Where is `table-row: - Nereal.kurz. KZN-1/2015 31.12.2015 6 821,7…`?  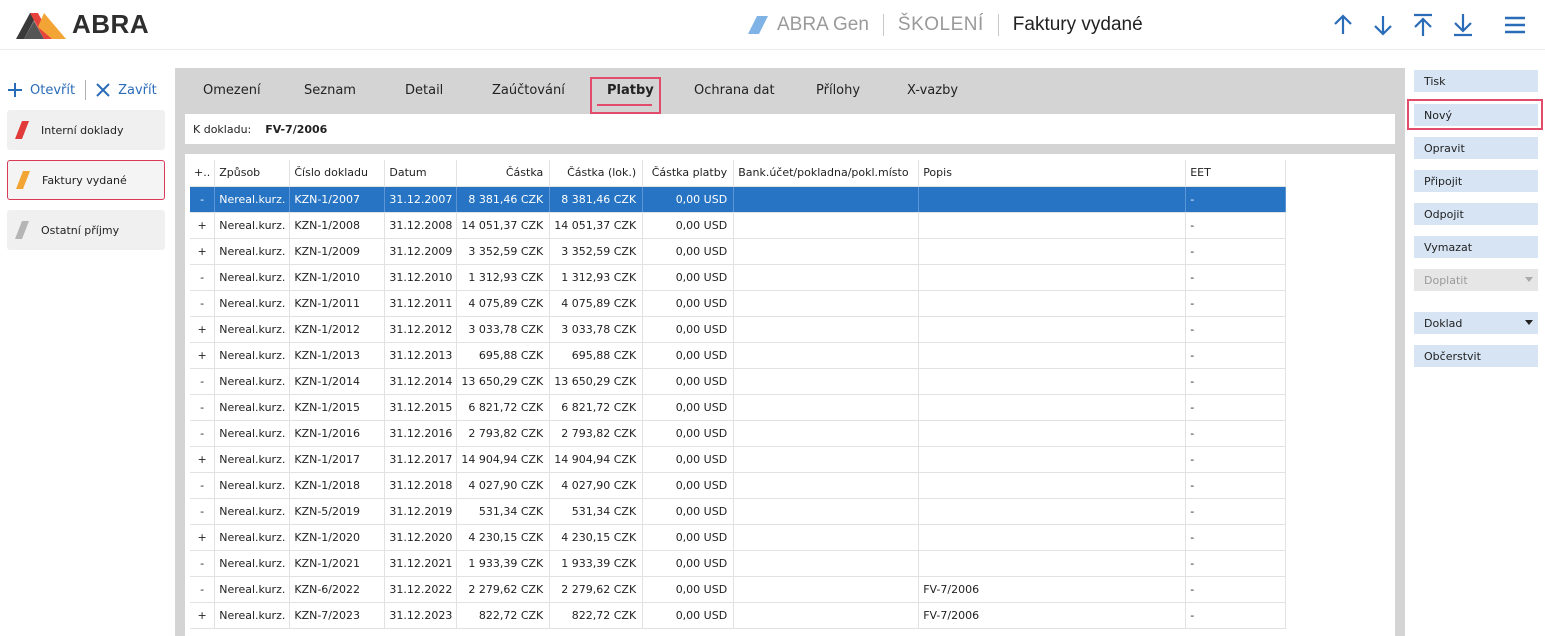
table-row: - Nereal.kurz. KZN-1/2015 31.12.2015 6 821,7… is located at coordinates (738, 407).